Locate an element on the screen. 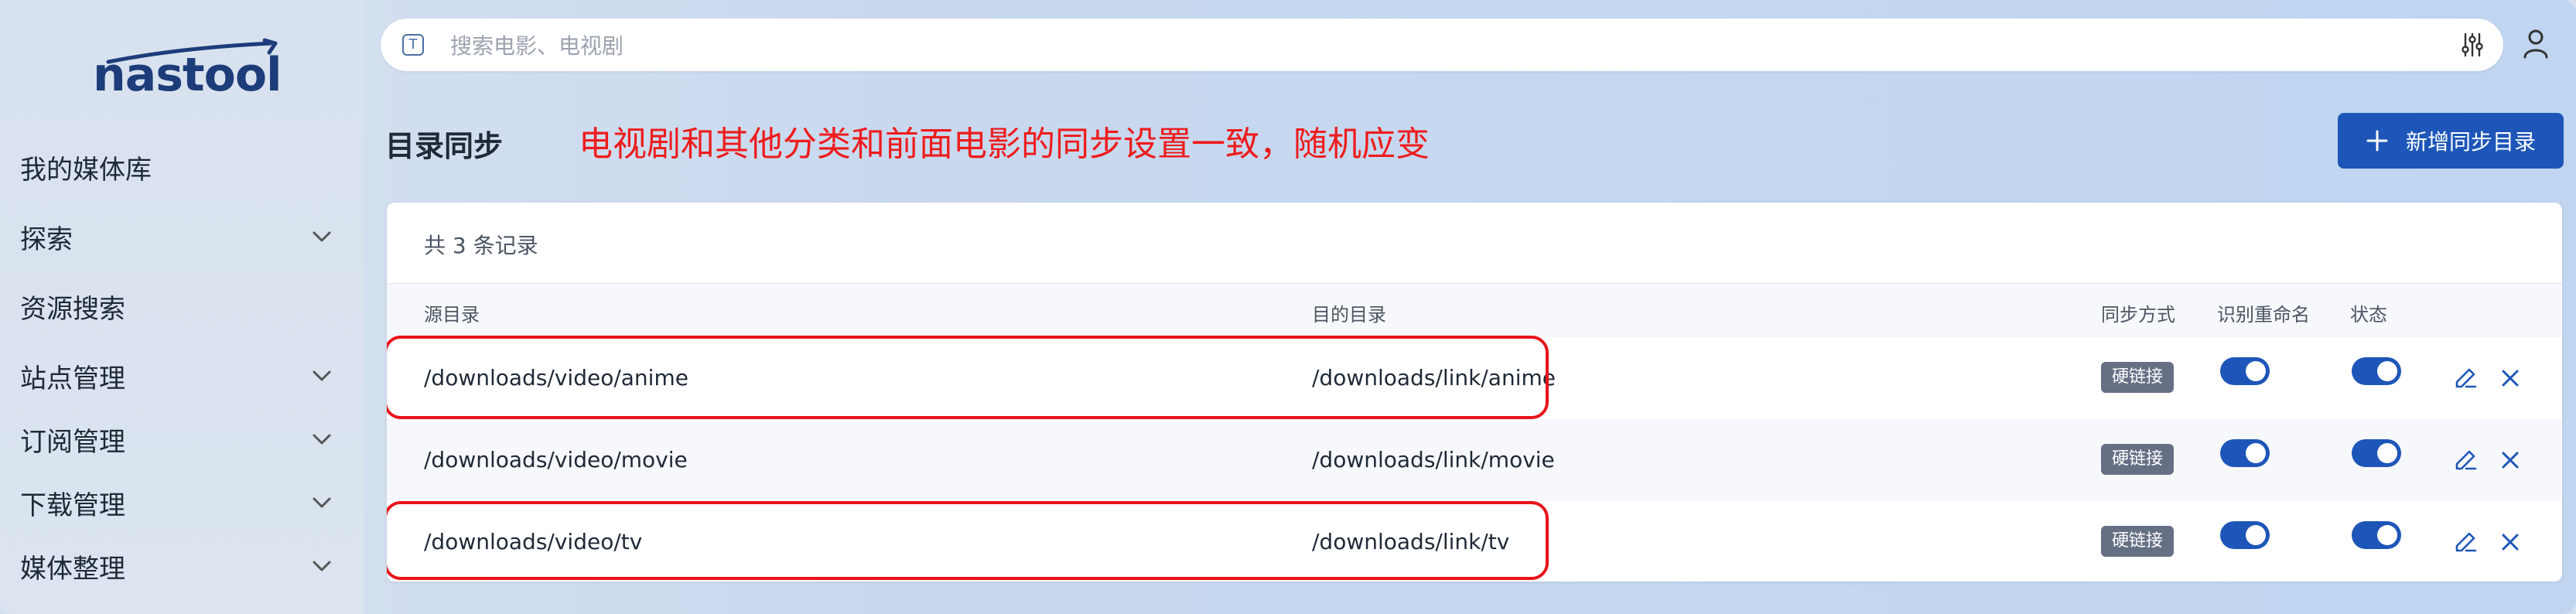 This screenshot has width=2576, height=614. sidebar-item-label: 订阅管理 is located at coordinates (72, 442).